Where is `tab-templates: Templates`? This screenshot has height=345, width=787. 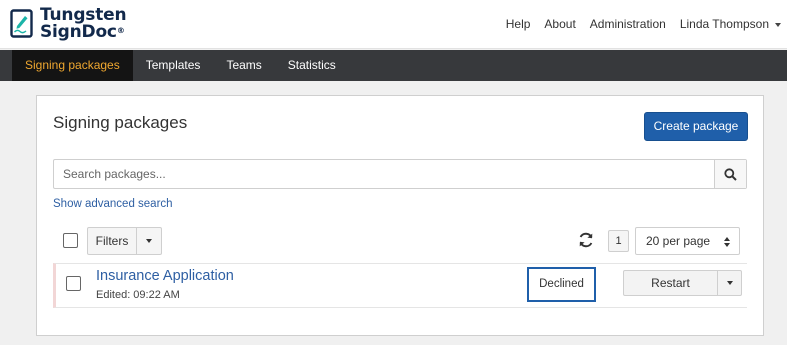
tab-templates: Templates is located at coordinates (173, 65).